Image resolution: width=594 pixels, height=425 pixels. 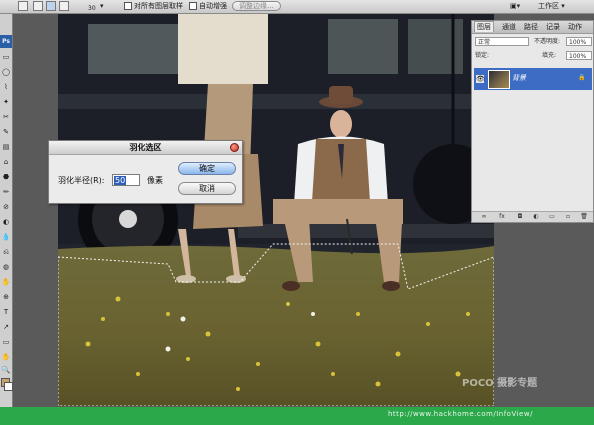 What do you see at coordinates (6, 147) in the screenshot?
I see `brush-tool-icon: ▤` at bounding box center [6, 147].